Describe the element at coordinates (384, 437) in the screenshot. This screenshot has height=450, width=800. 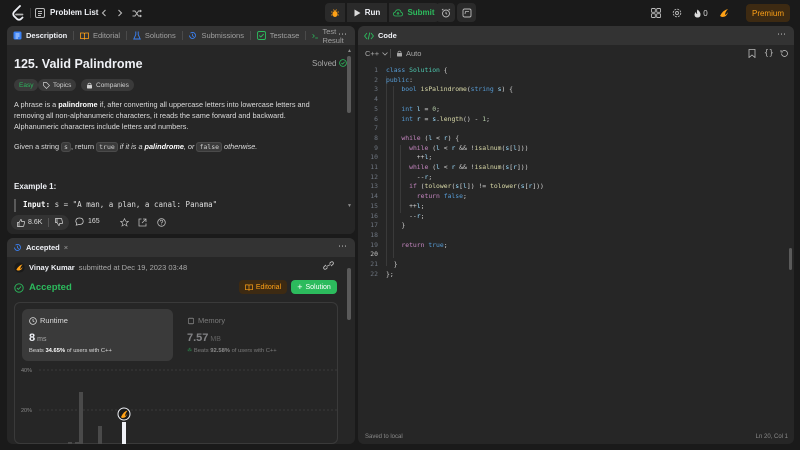
I see `save-status: Saved to local` at that location.